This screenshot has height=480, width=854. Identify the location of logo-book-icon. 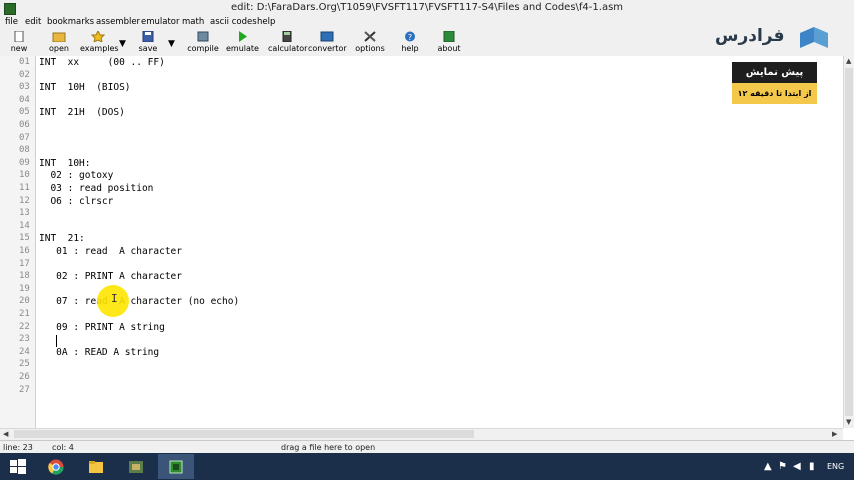
(814, 37).